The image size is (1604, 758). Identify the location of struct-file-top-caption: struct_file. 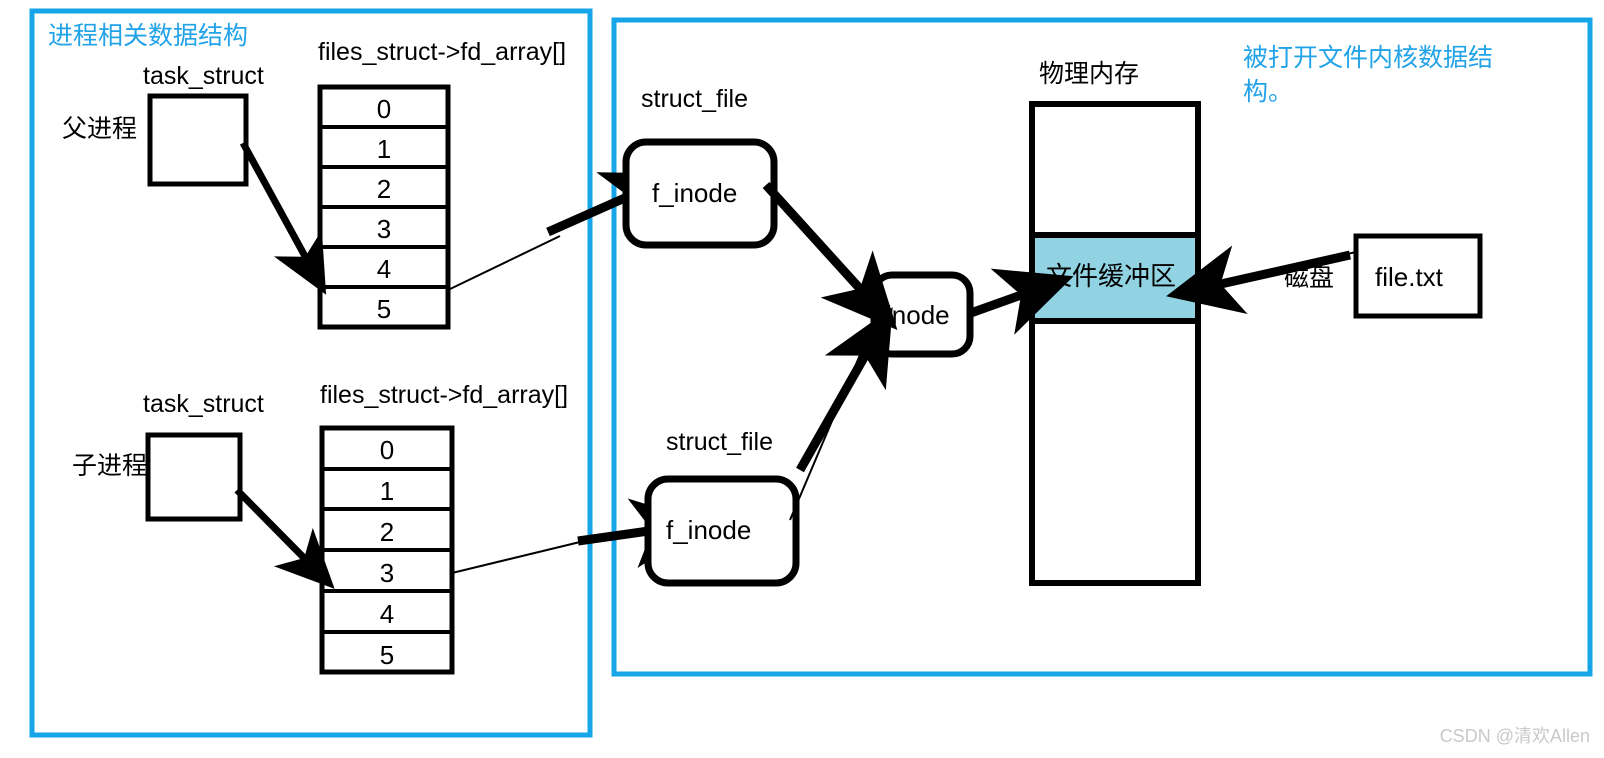
(694, 99).